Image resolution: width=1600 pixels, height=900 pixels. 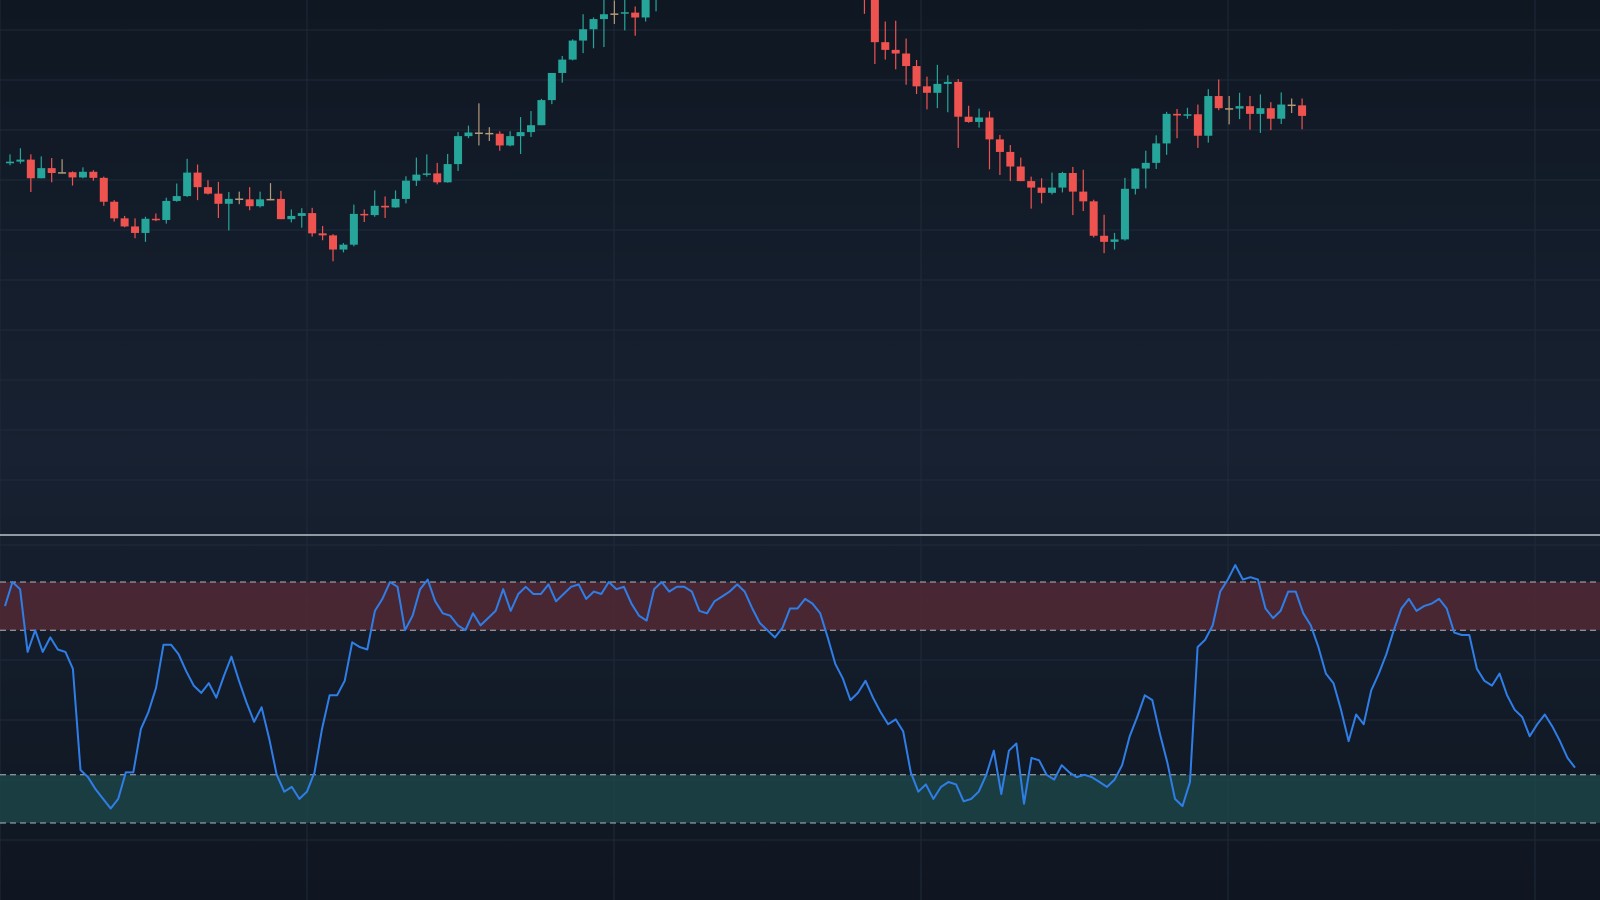 I want to click on oversold-zone, so click(x=800, y=798).